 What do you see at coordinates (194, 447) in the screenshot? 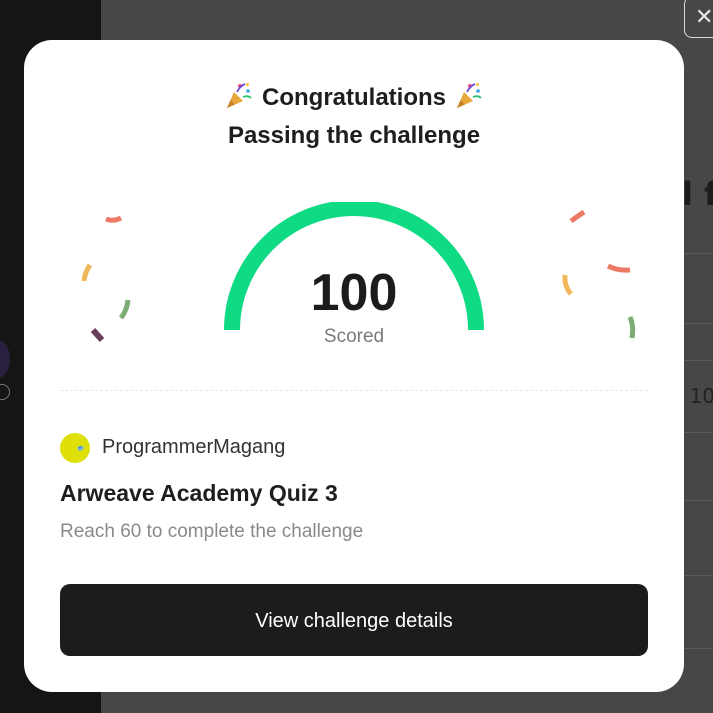
I see `challenge-owner-name: ProgrammerMagang` at bounding box center [194, 447].